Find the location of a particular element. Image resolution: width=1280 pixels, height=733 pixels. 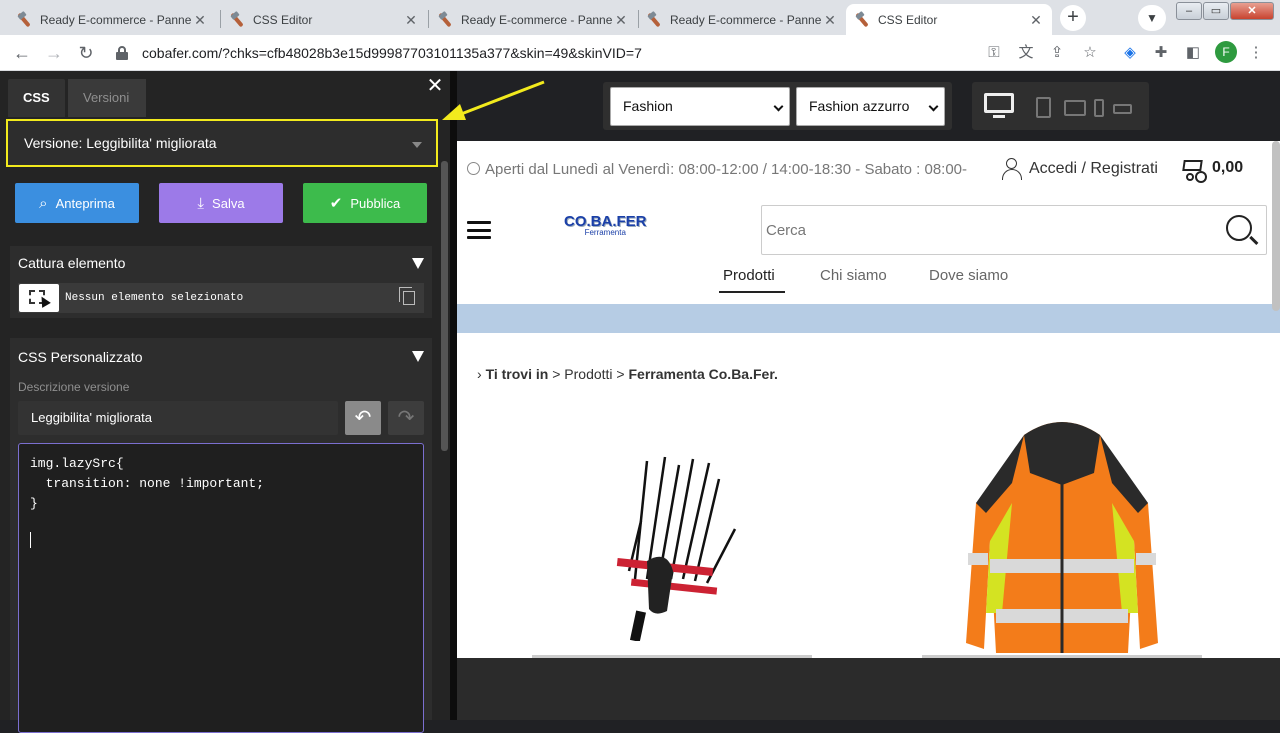

key-icon: ⚿ is located at coordinates (994, 53).